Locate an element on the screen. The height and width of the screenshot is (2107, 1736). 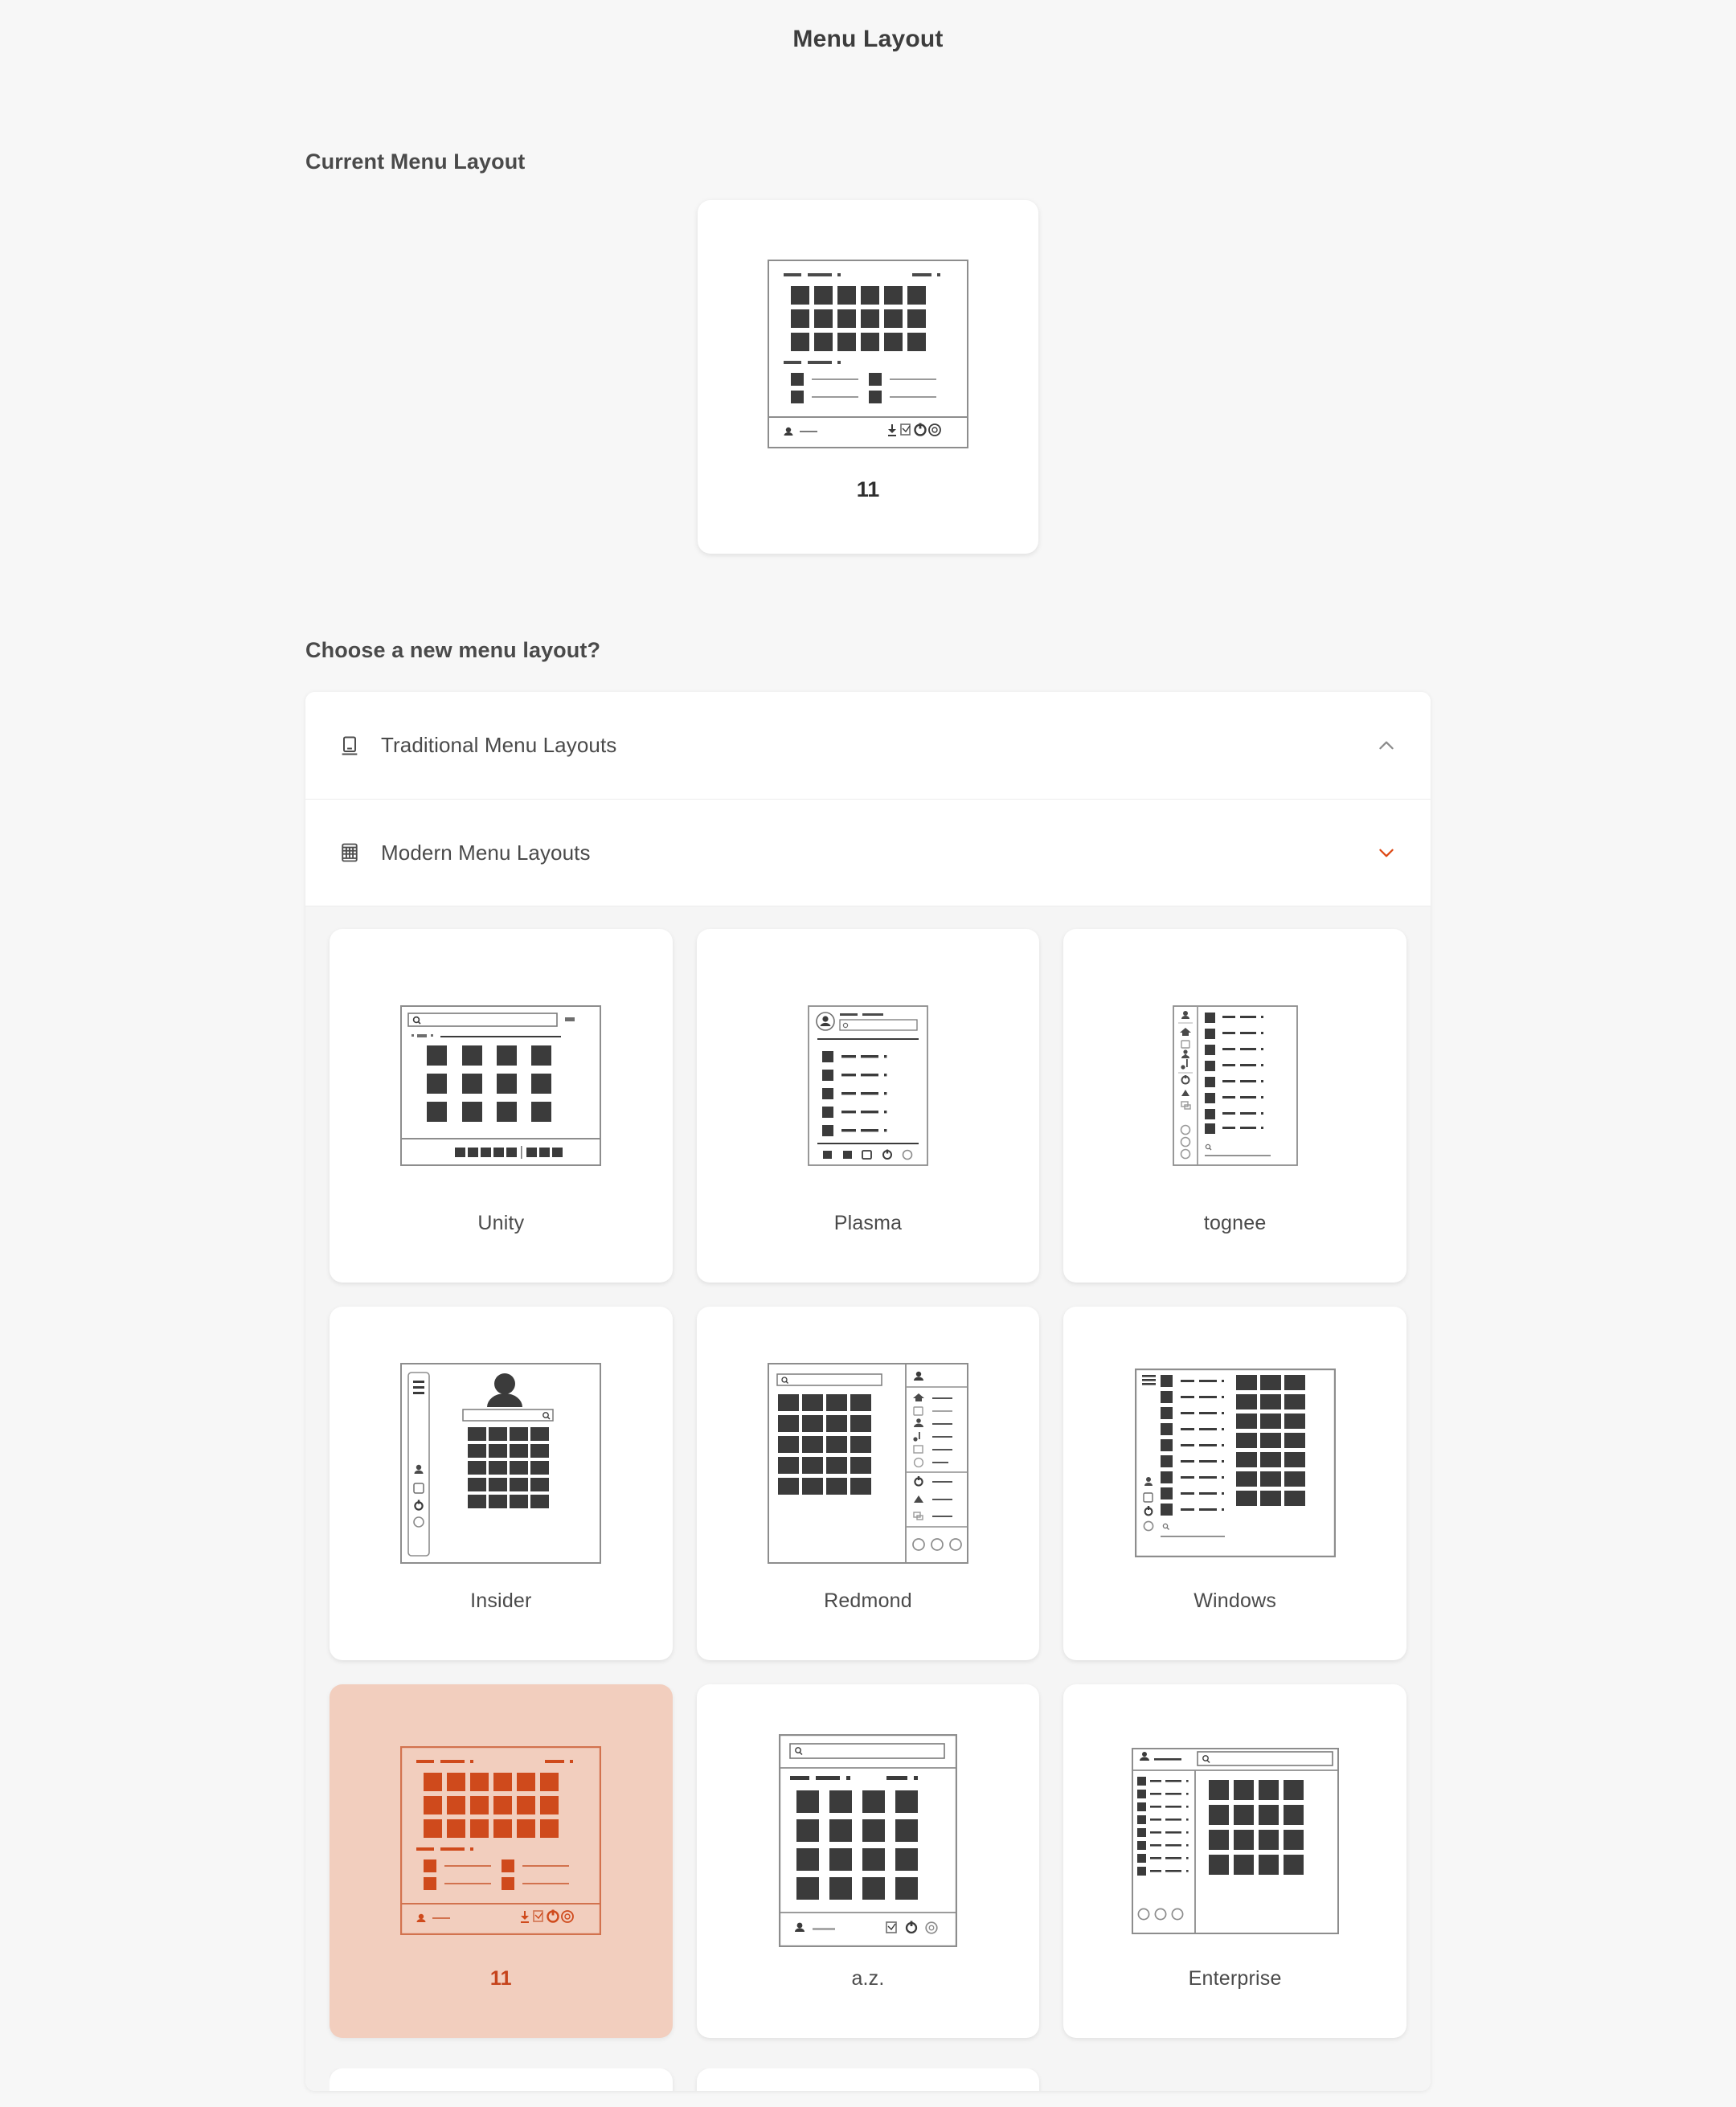
preview-thumbnail-enterprise is located at coordinates (1235, 1841).